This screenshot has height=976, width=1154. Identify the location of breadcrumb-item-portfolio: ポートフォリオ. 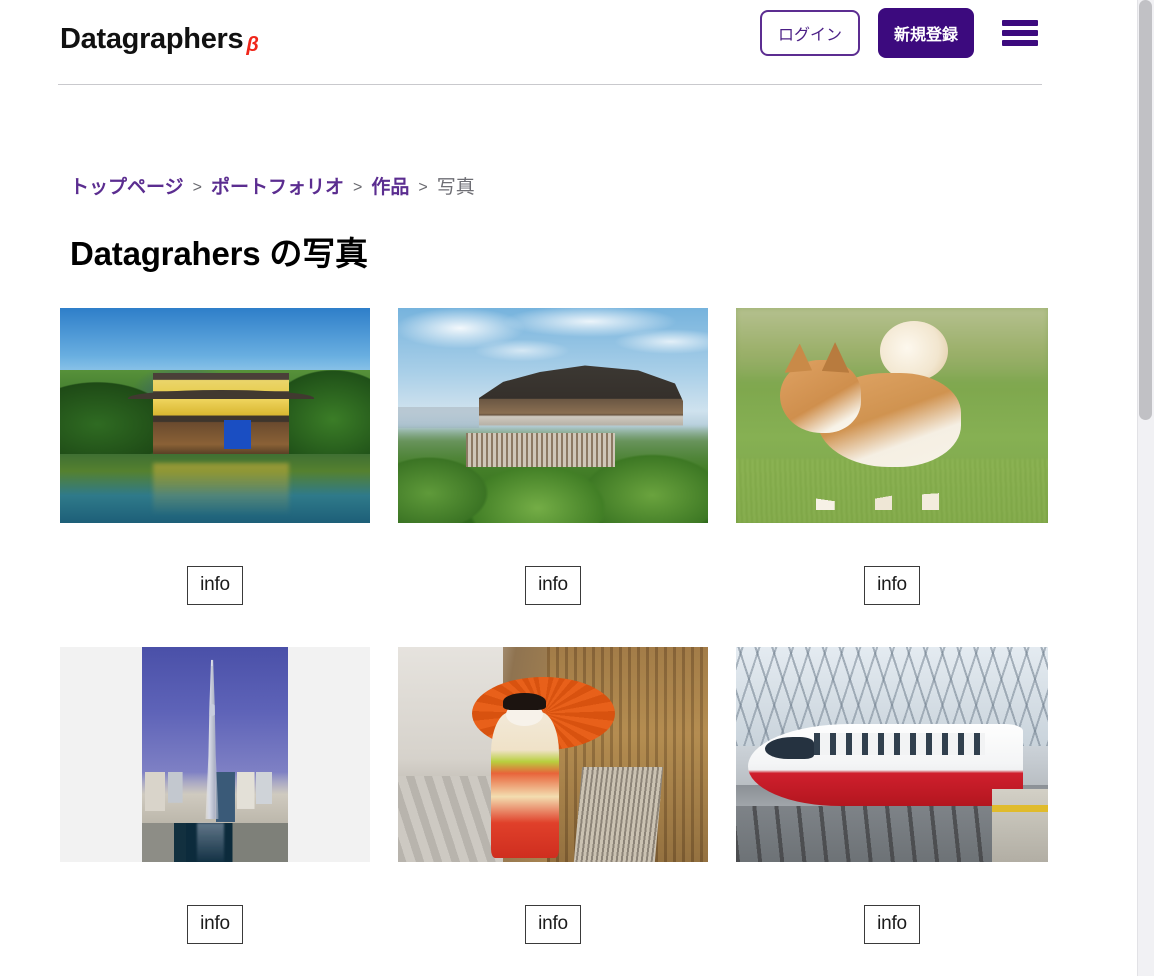
(277, 187).